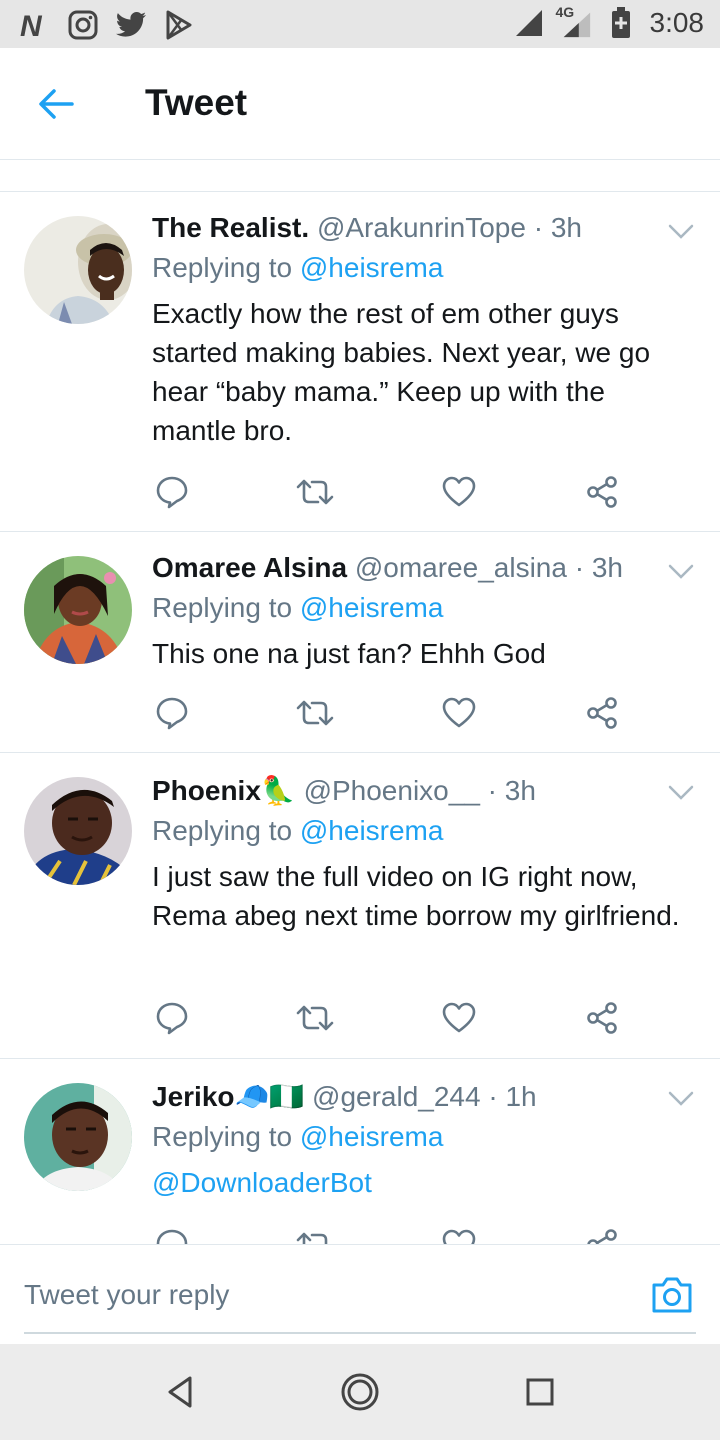 The height and width of the screenshot is (1440, 720). What do you see at coordinates (31, 25) in the screenshot?
I see `svg-text: N` at bounding box center [31, 25].